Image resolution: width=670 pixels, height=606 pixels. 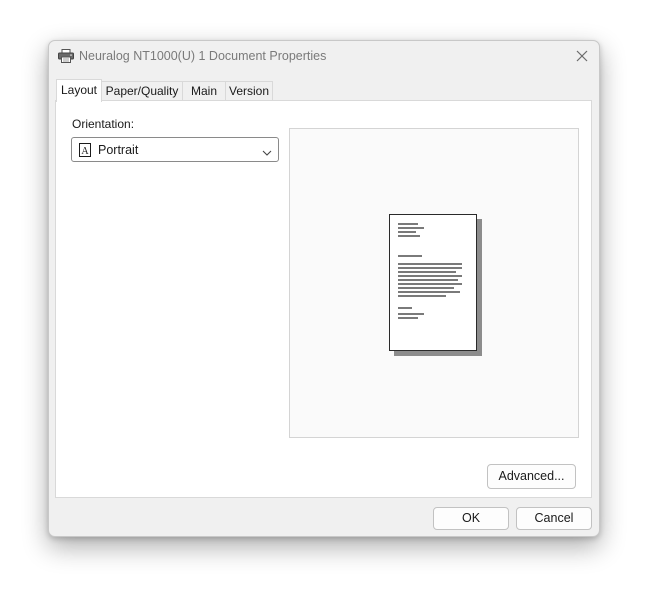 I want to click on tab-paper-quality: Paper/Quality, so click(x=142, y=90).